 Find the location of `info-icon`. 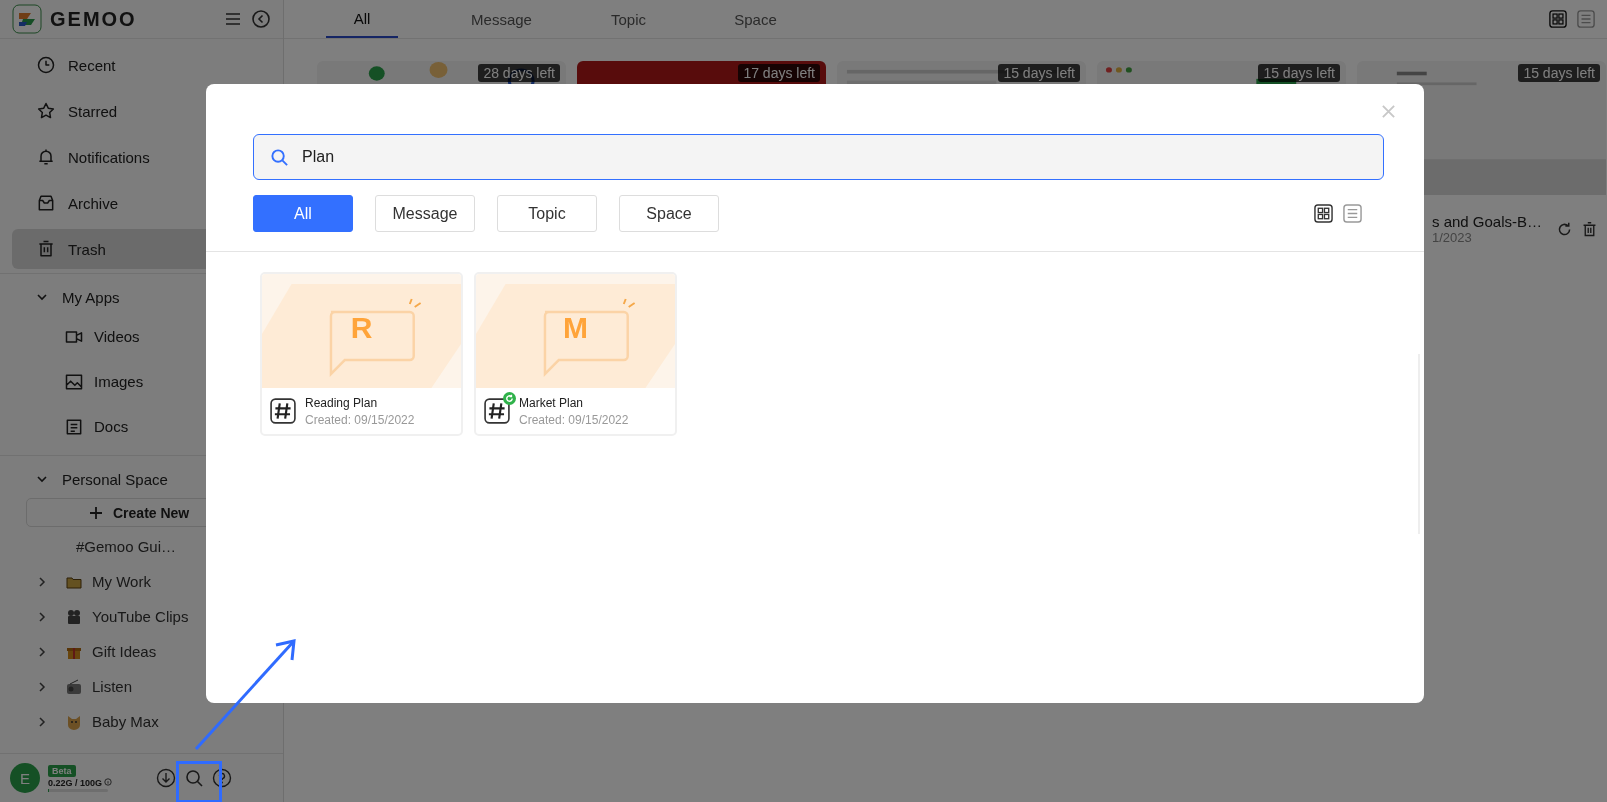

info-icon is located at coordinates (108, 781).